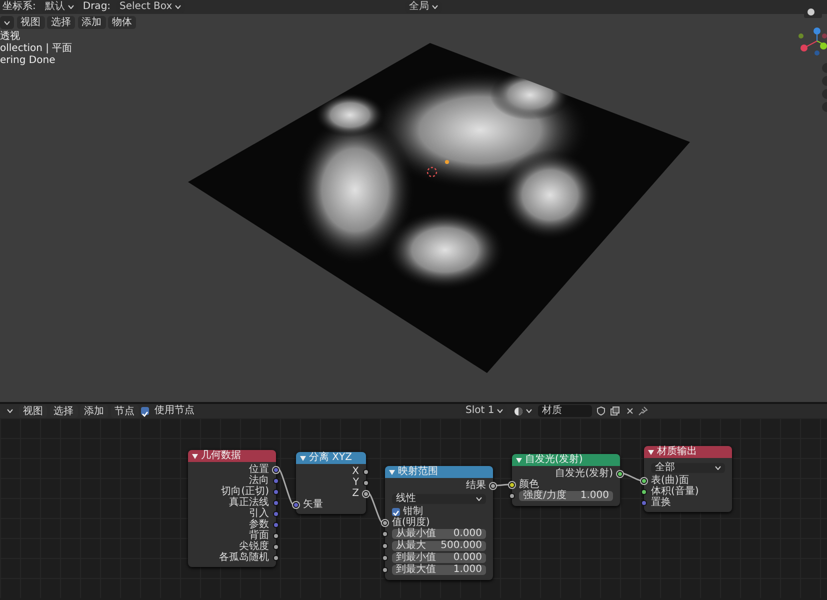 The image size is (827, 600). Describe the element at coordinates (145, 411) in the screenshot. I see `use-nodes-checkbox` at that location.